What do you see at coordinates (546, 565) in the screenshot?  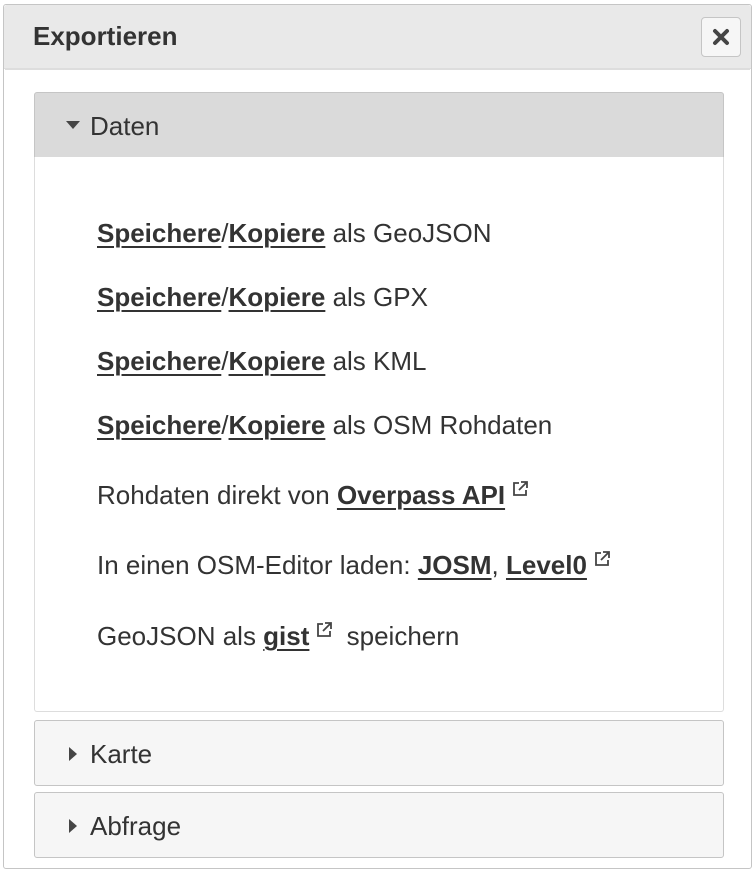 I see `level0-link: Level0` at bounding box center [546, 565].